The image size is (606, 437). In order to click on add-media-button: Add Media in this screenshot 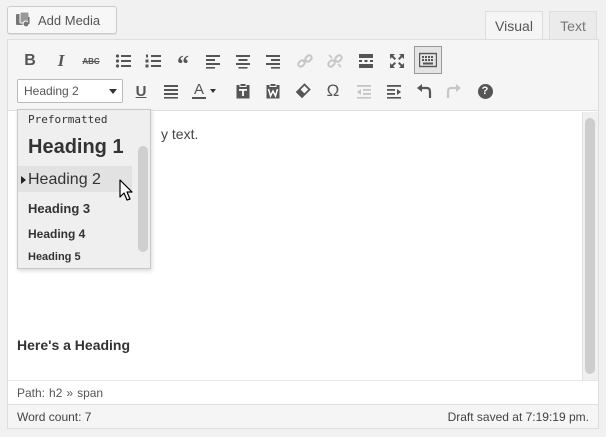, I will do `click(62, 20)`.